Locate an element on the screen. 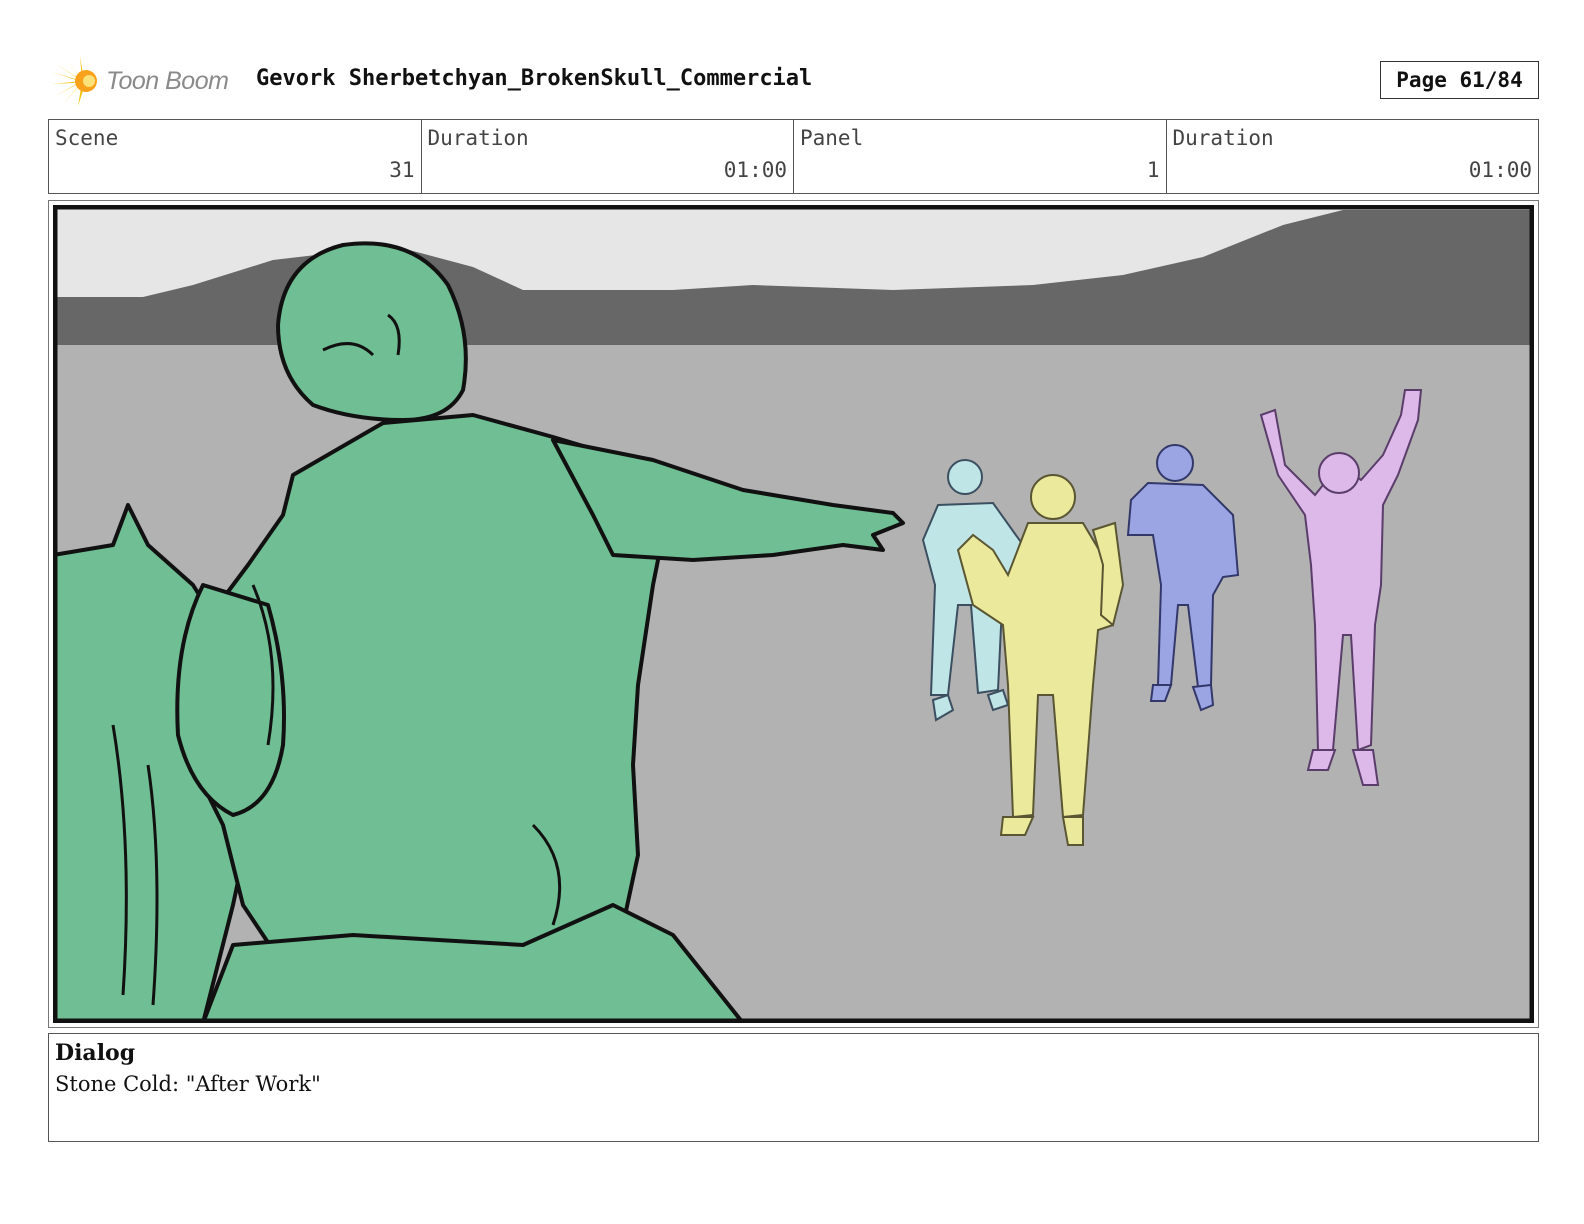 This screenshot has width=1584, height=1224. scene-duration-value: 01:00 is located at coordinates (755, 170).